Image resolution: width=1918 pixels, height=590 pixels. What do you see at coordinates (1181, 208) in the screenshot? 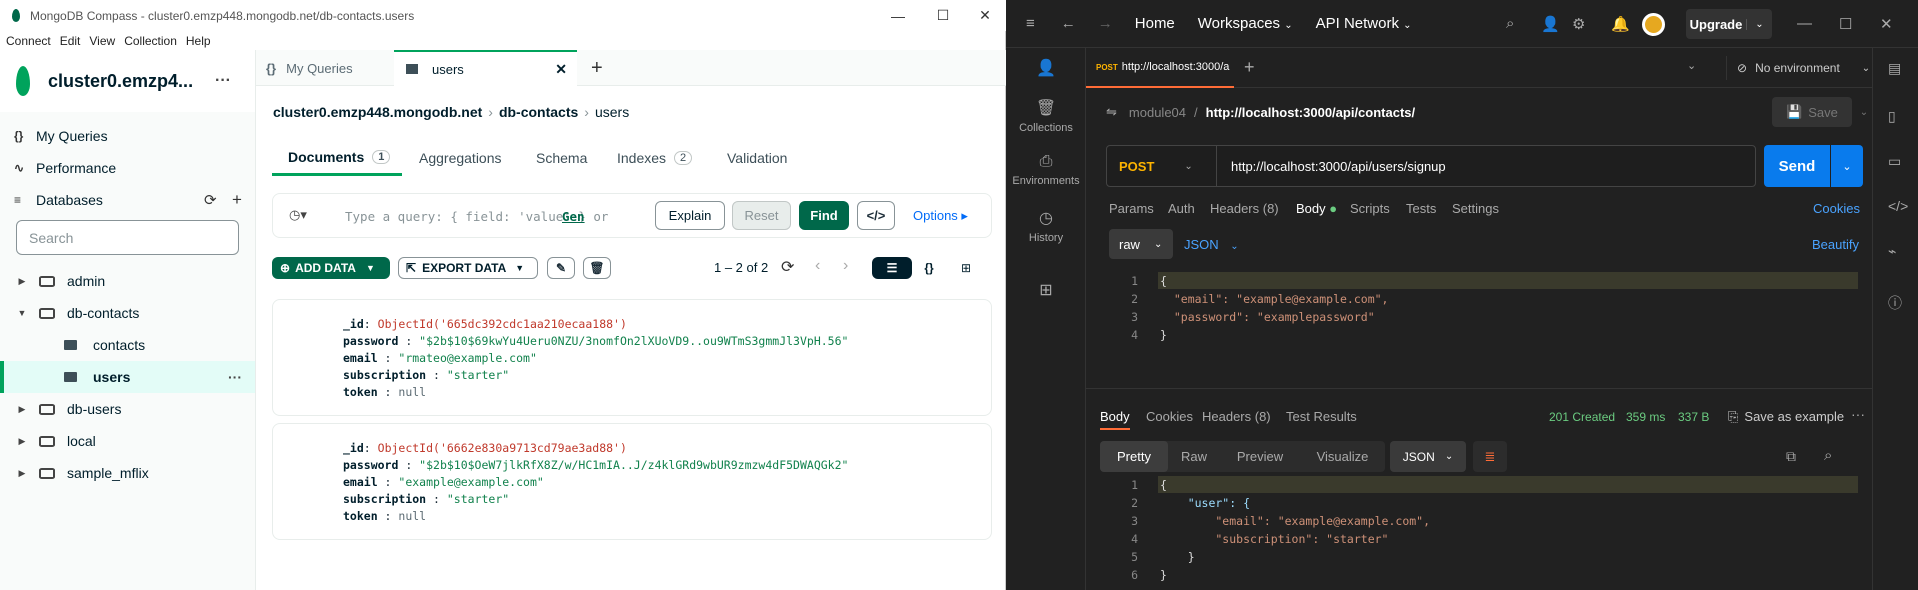
I see `tab-auth: Auth` at bounding box center [1181, 208].